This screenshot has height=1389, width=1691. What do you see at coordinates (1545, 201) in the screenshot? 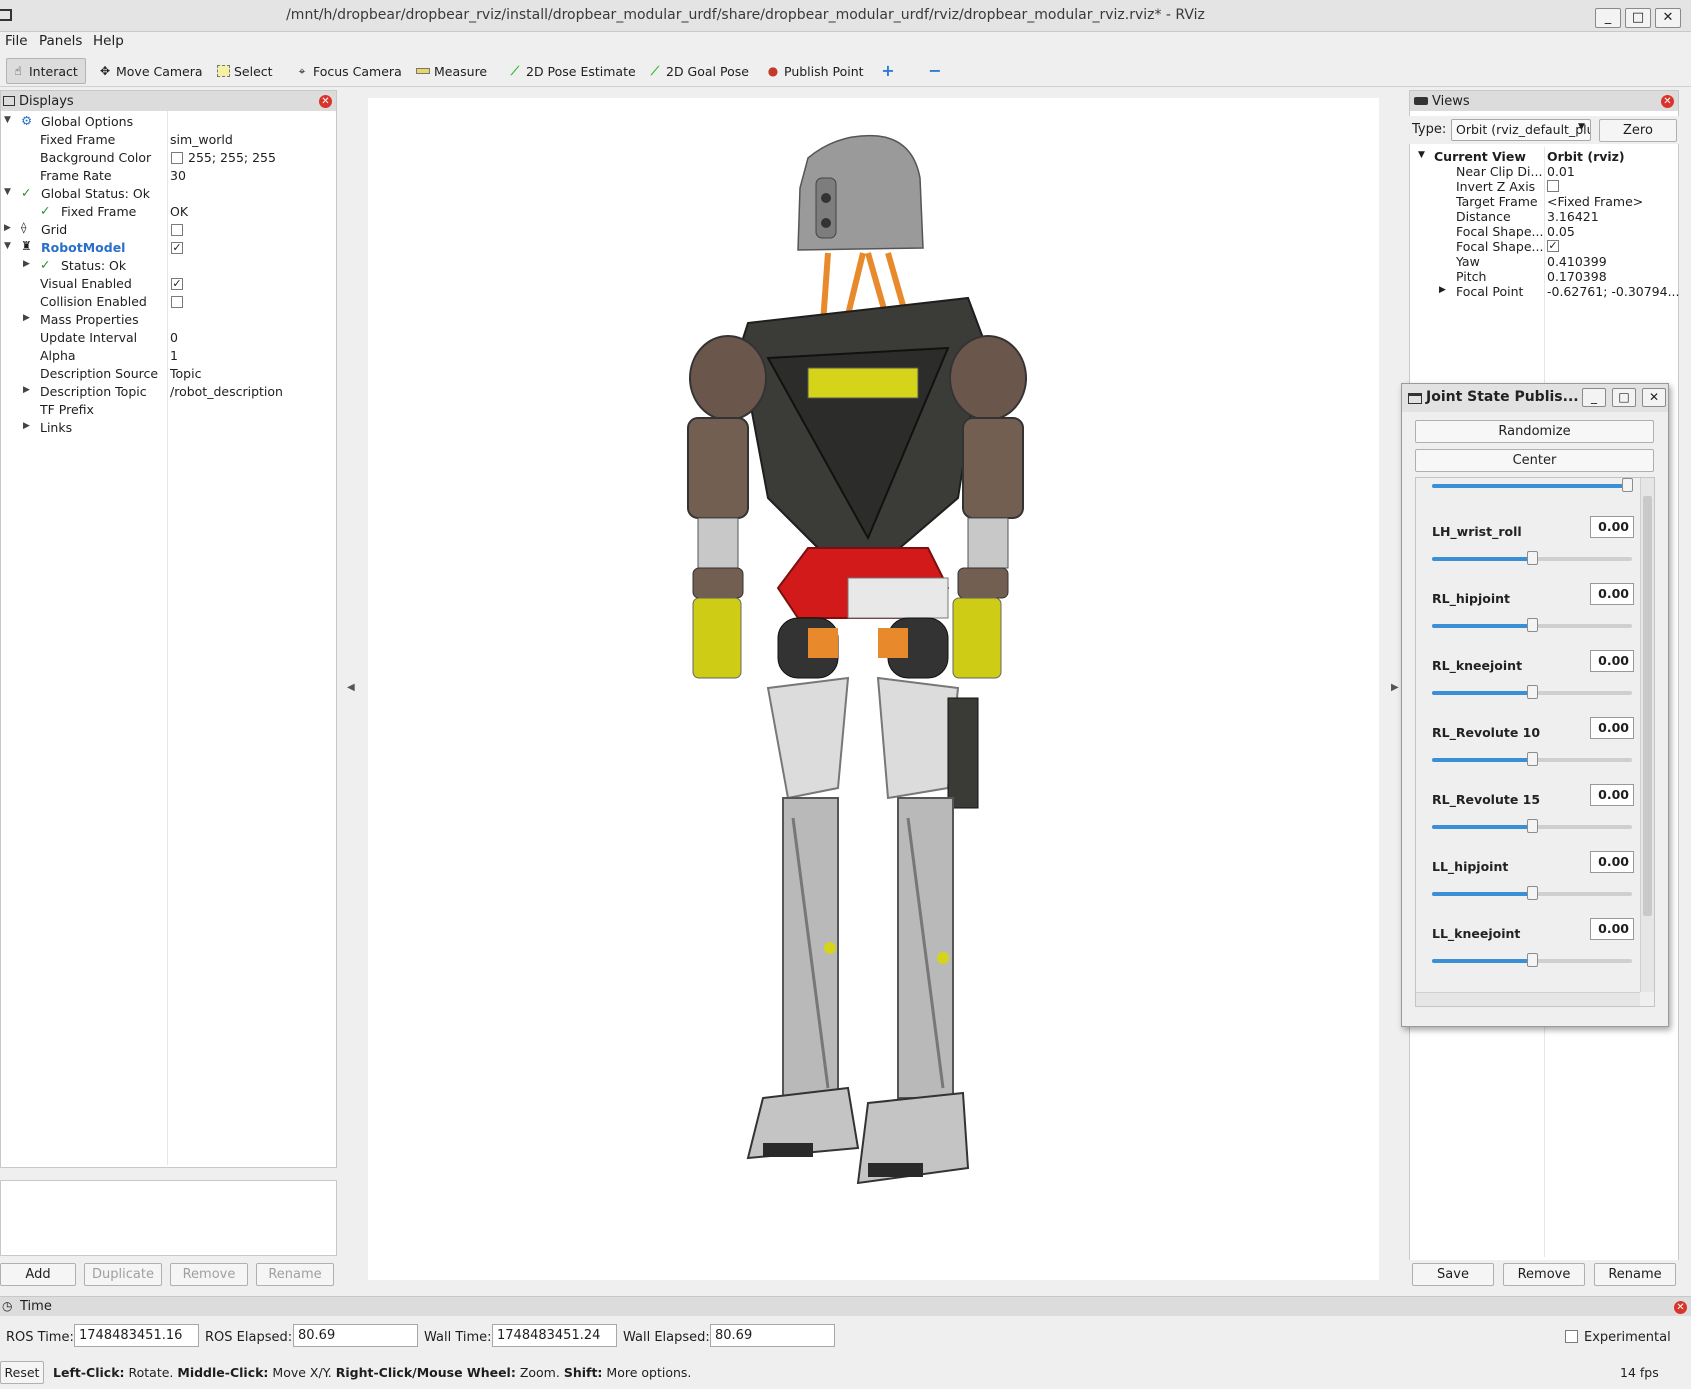
I see `target-frame-row: Target Frame <Fixed Frame>` at bounding box center [1545, 201].